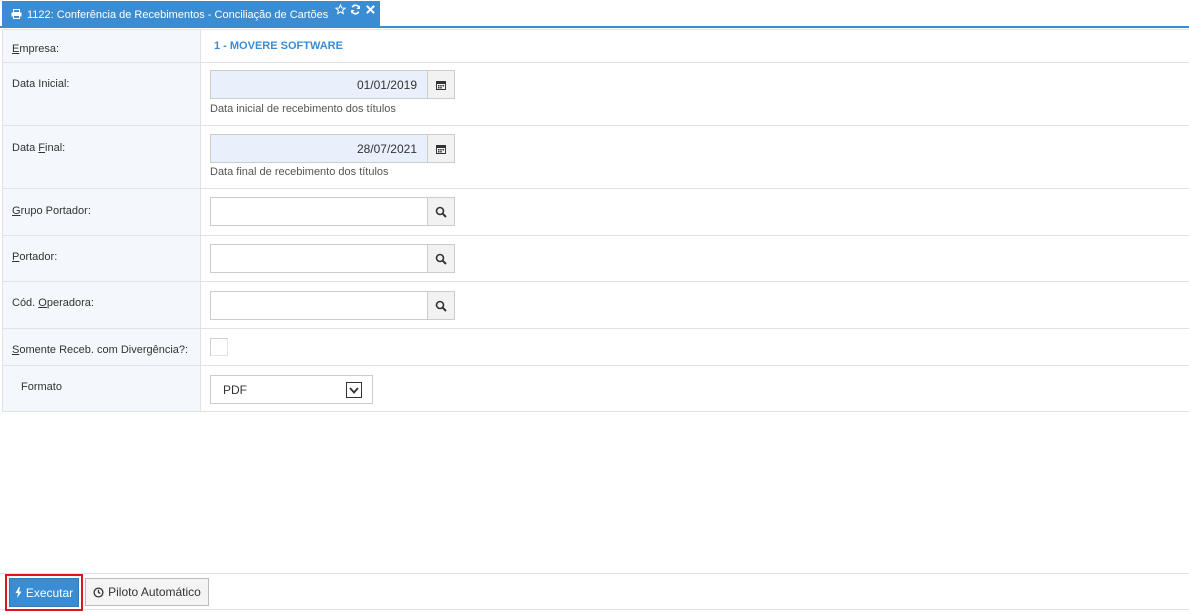  I want to click on row-empresa: Empresa: 1 - MOVERE SOFTWARE, so click(595, 46).